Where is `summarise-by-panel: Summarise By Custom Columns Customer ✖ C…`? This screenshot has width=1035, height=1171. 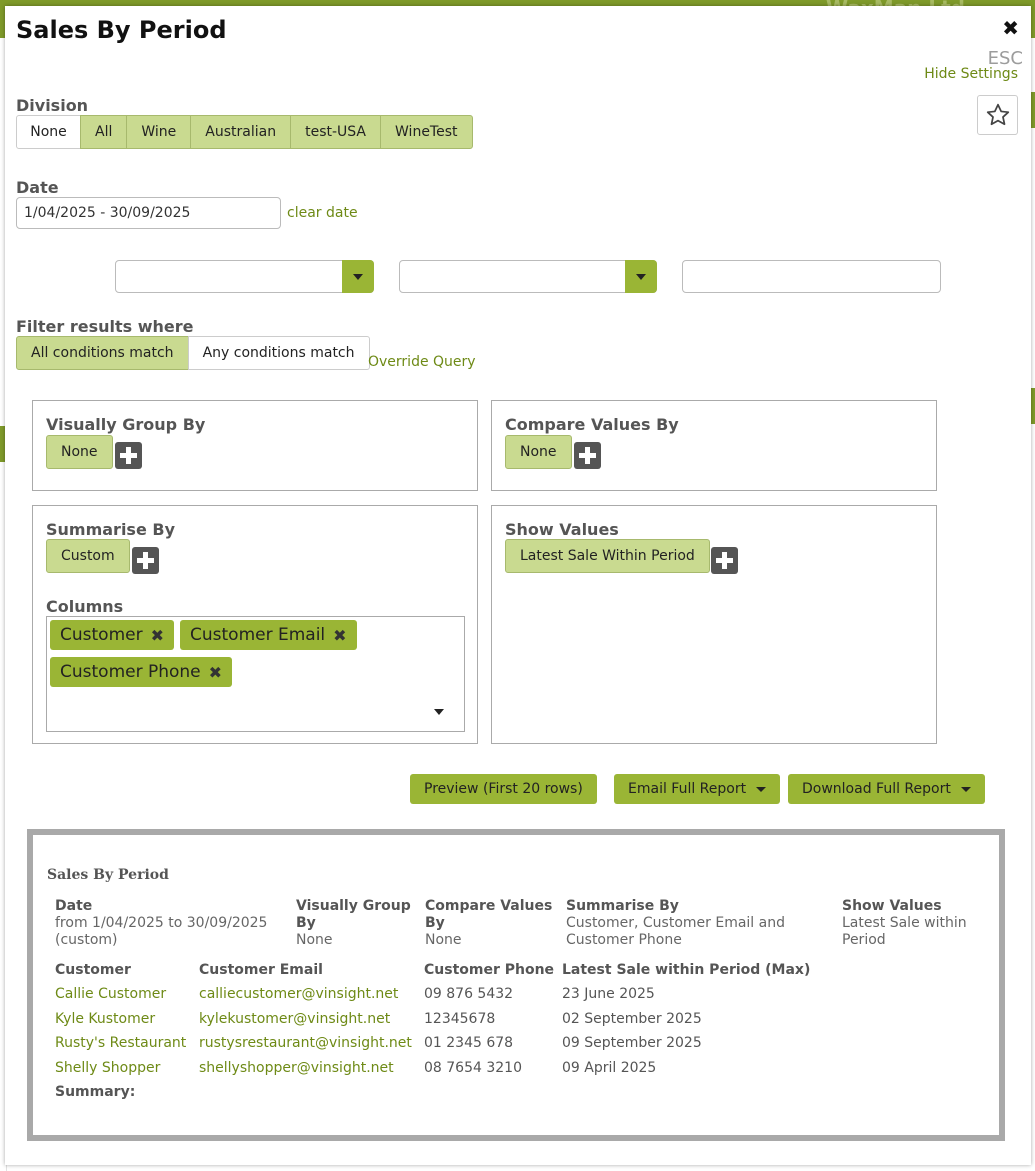
summarise-by-panel: Summarise By Custom Columns Customer ✖ C… is located at coordinates (255, 624).